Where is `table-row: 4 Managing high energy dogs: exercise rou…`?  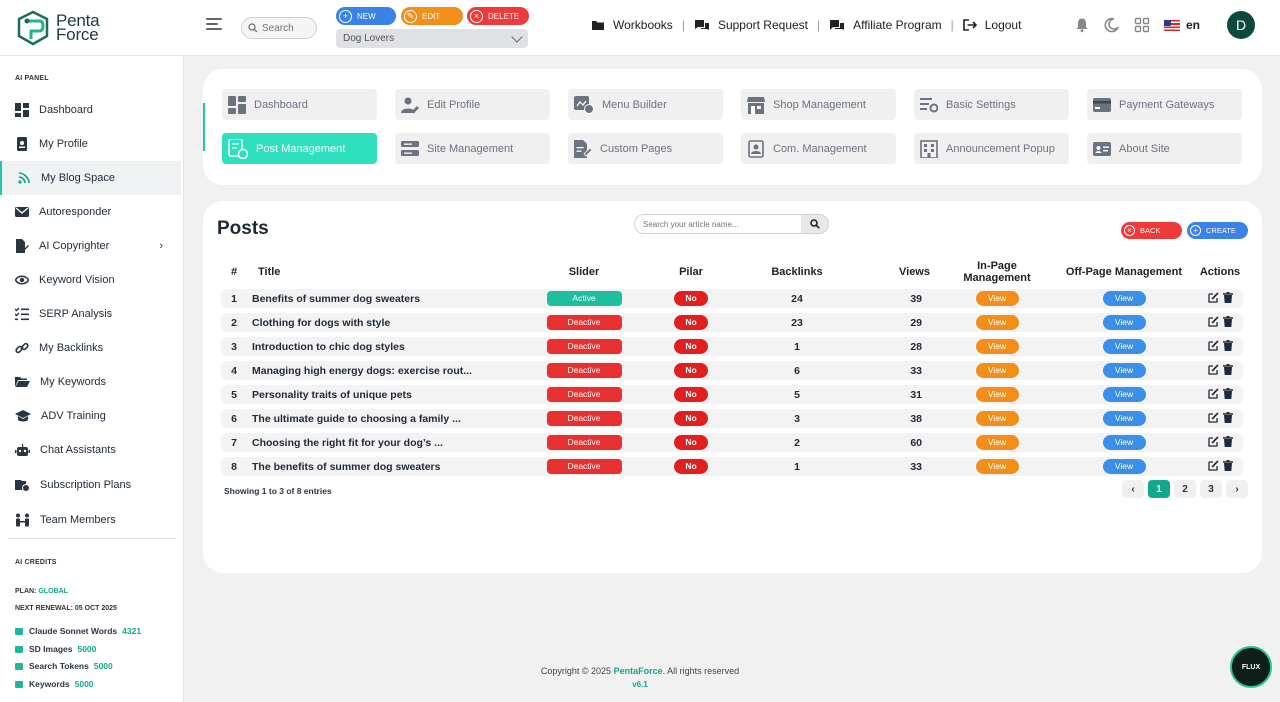
table-row: 4 Managing high energy dogs: exercise rou… is located at coordinates (732, 370).